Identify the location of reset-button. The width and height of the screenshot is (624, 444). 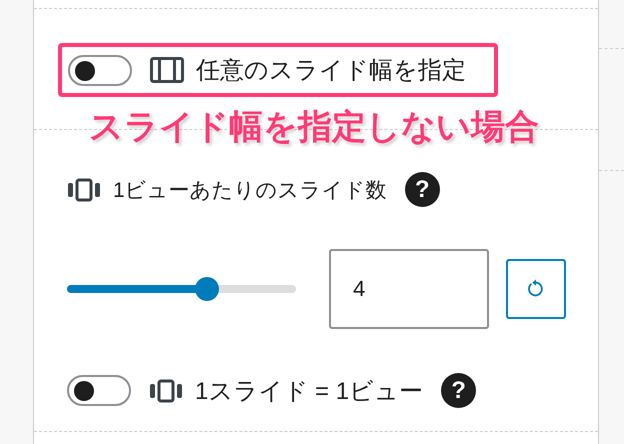
(536, 289).